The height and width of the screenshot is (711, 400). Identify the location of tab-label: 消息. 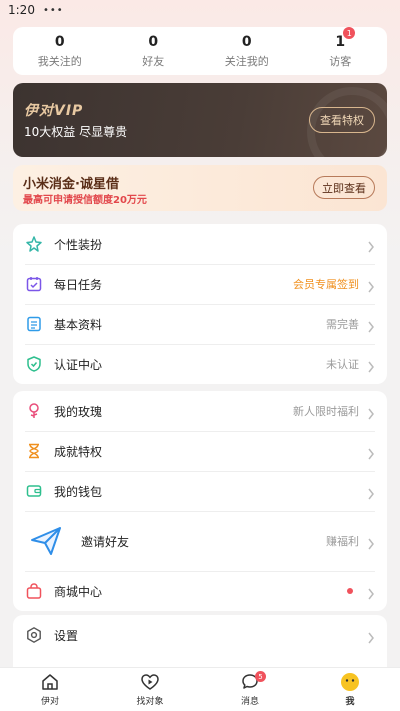
(249, 702).